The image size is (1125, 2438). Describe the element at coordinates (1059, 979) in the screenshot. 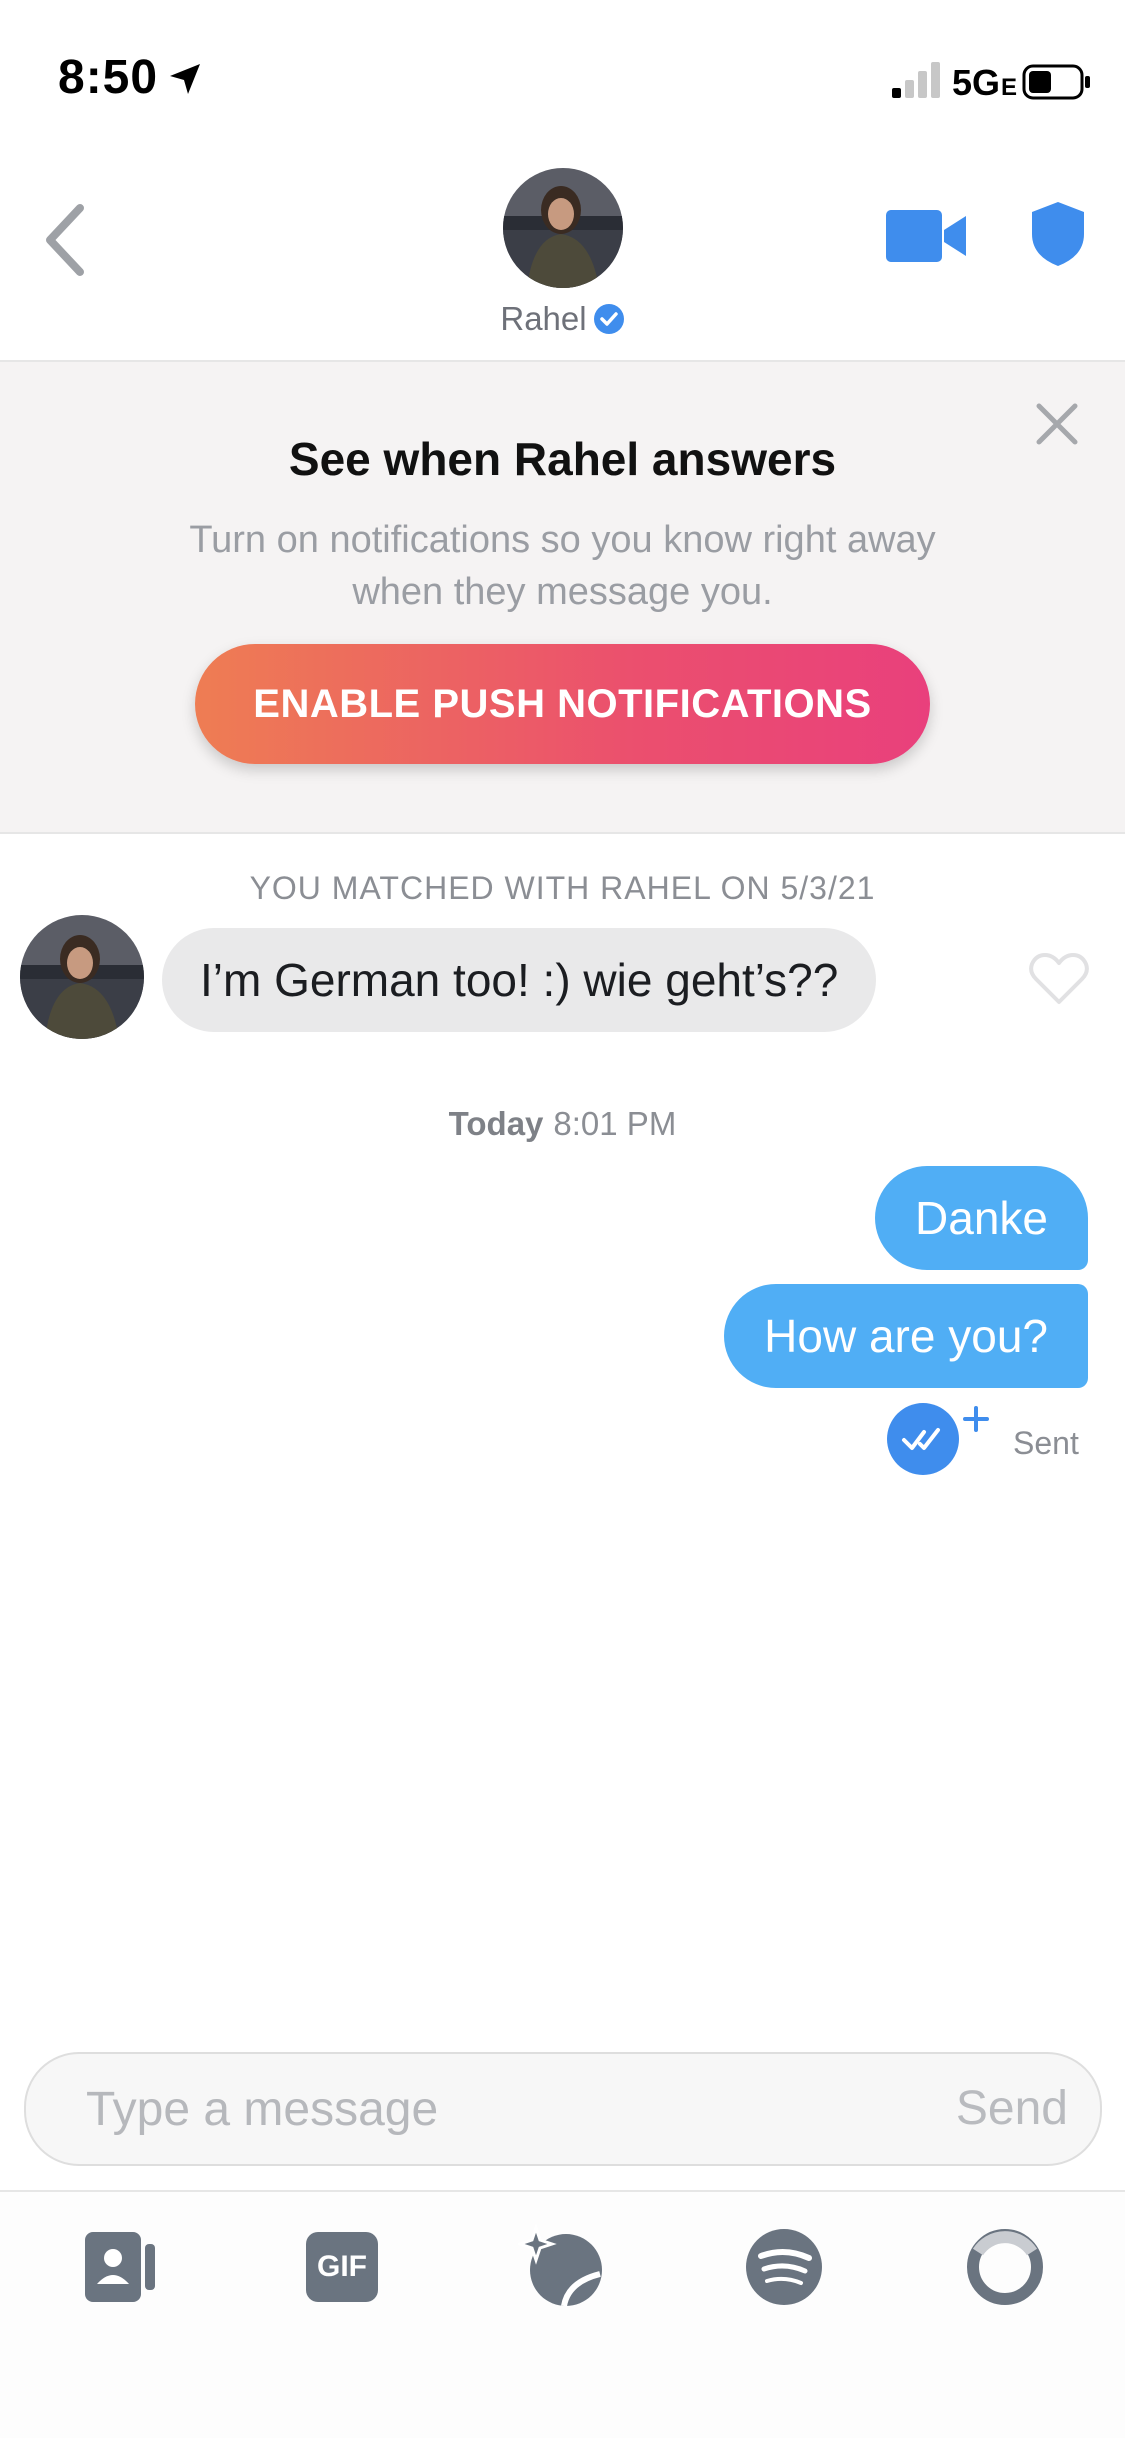

I see `like-heart-icon` at that location.